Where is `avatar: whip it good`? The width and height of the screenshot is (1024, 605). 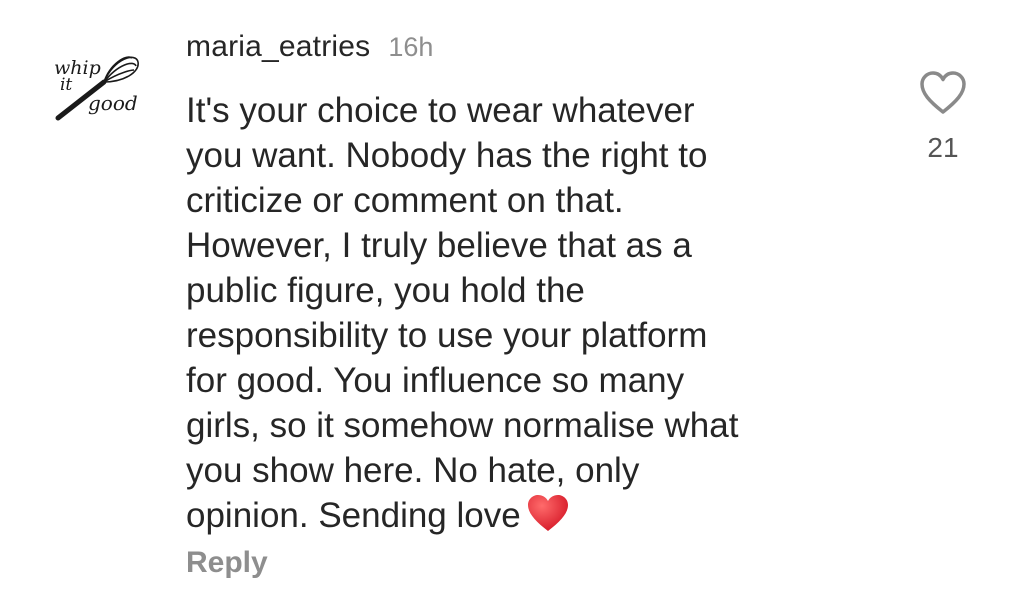
avatar: whip it good is located at coordinates (96, 87).